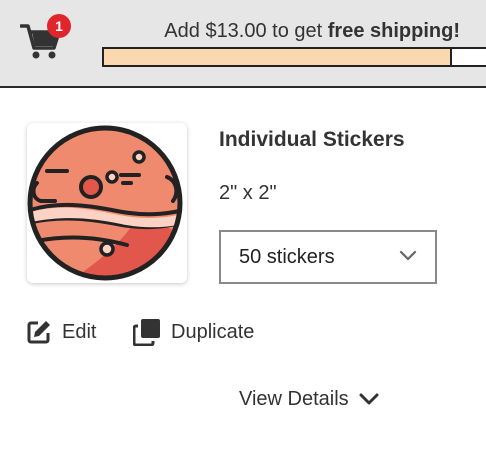 The height and width of the screenshot is (452, 486). I want to click on quantity-selected-value: 50 stickers, so click(287, 257).